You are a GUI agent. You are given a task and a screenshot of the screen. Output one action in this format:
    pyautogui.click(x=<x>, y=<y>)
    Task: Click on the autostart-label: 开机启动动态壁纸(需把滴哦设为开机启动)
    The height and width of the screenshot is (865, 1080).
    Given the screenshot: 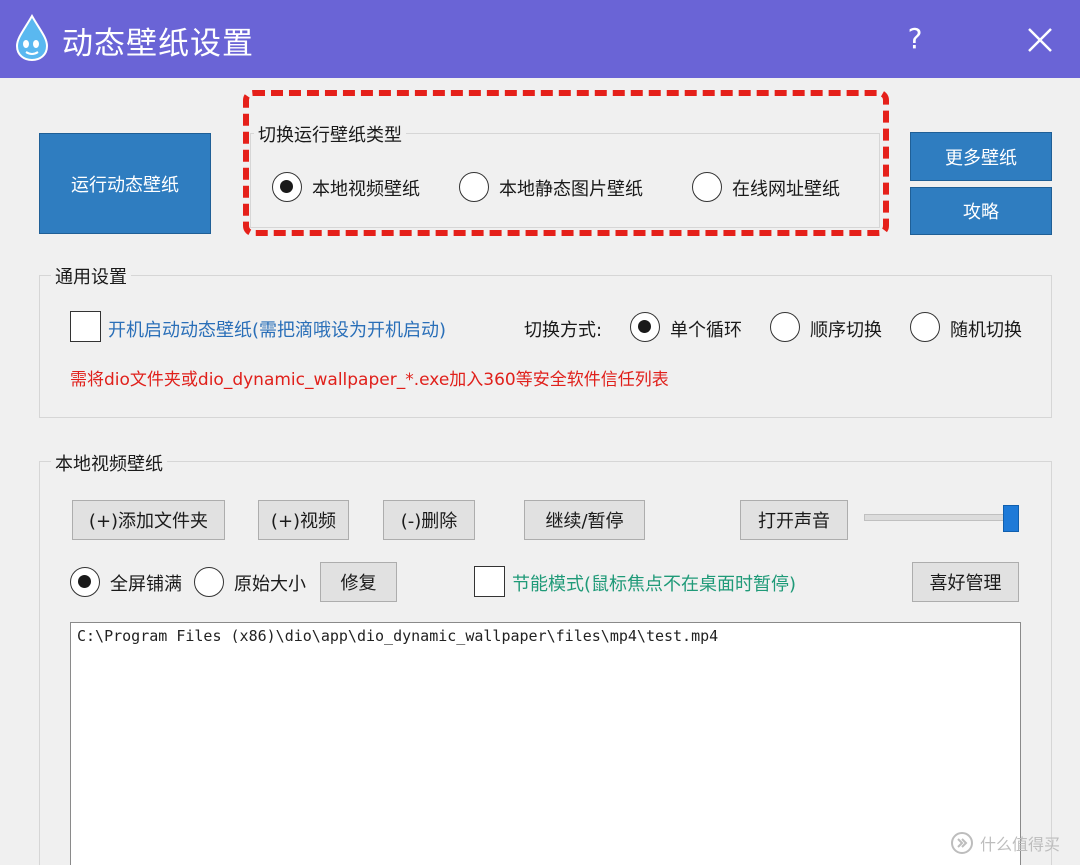 What is the action you would take?
    pyautogui.click(x=277, y=329)
    